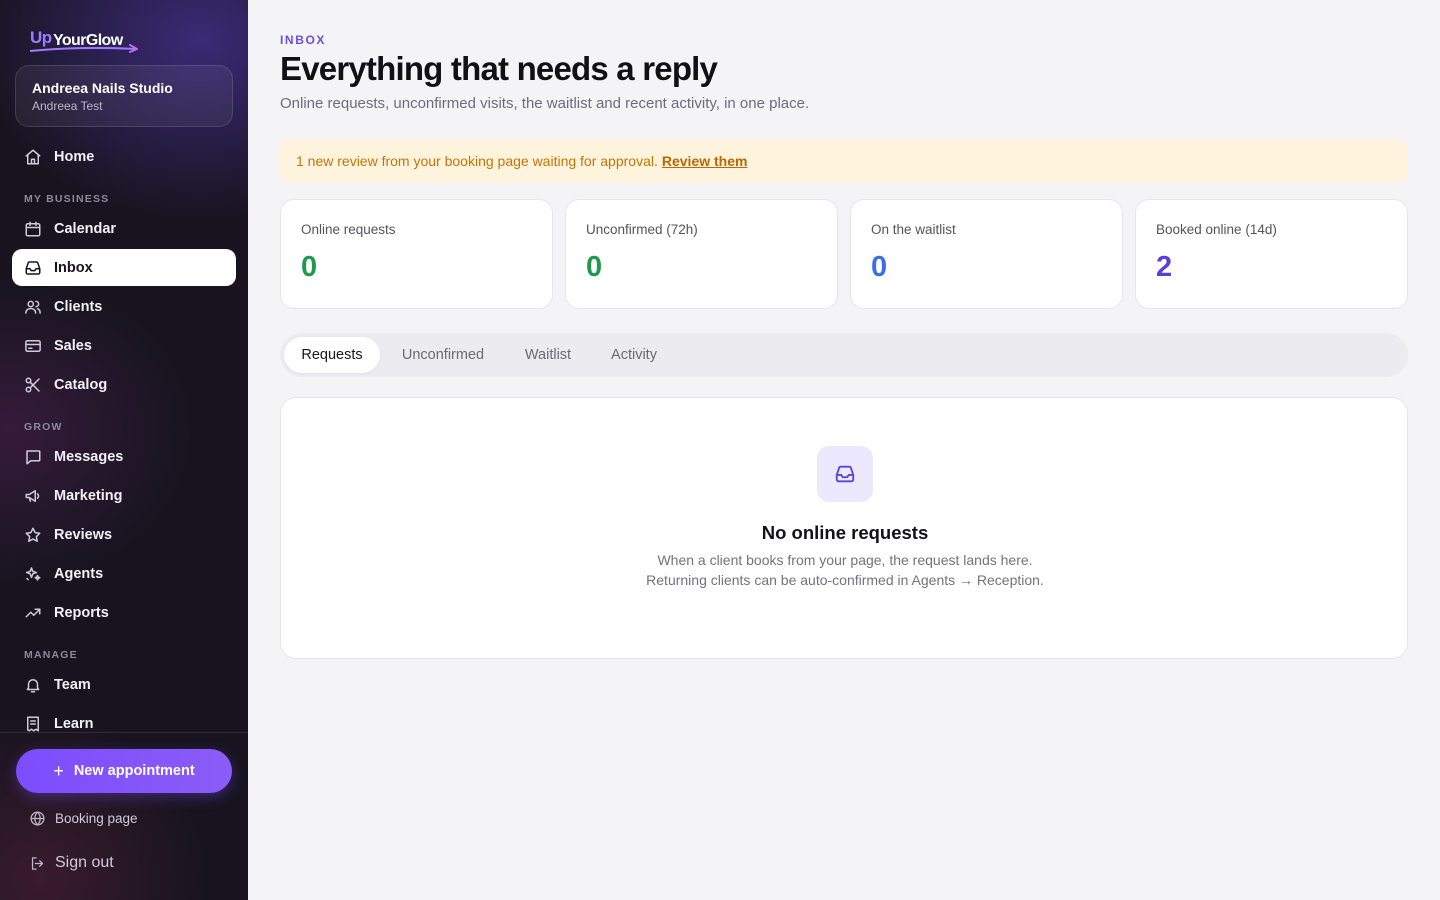 Image resolution: width=1440 pixels, height=900 pixels. I want to click on studio-name: Andreea Nails Studio, so click(102, 88).